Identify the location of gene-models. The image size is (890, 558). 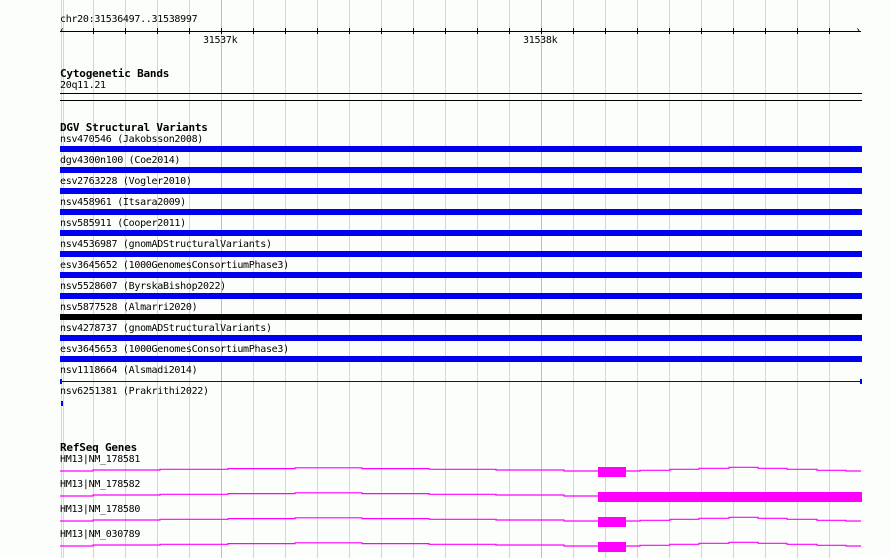
(461, 509).